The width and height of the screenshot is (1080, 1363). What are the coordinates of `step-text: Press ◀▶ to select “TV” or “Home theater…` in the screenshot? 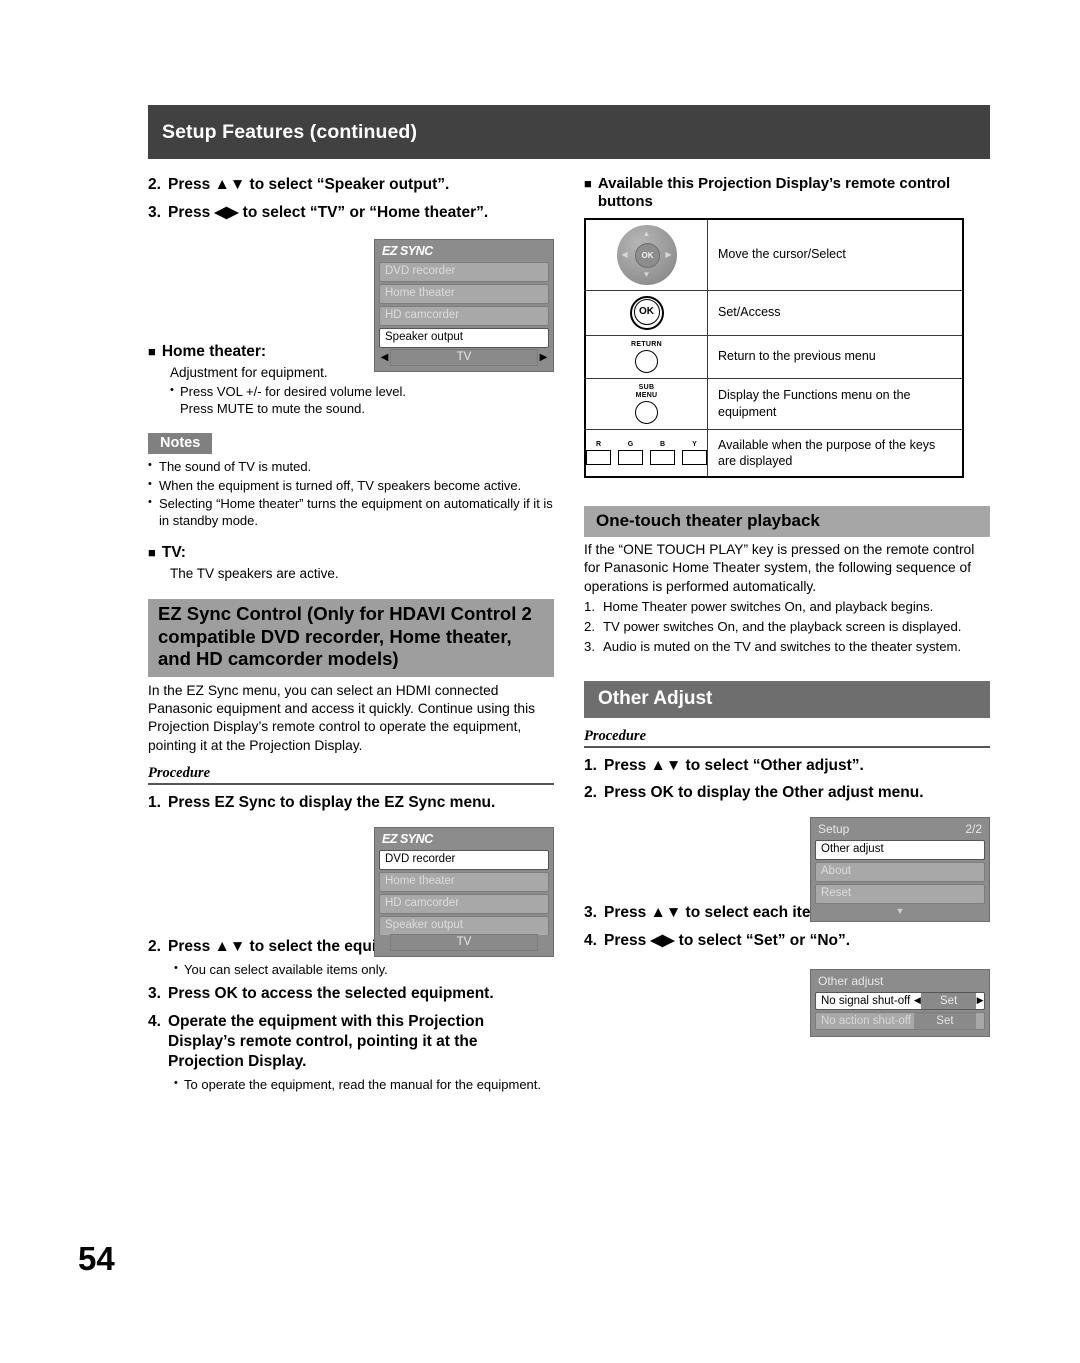 It's located at (328, 212).